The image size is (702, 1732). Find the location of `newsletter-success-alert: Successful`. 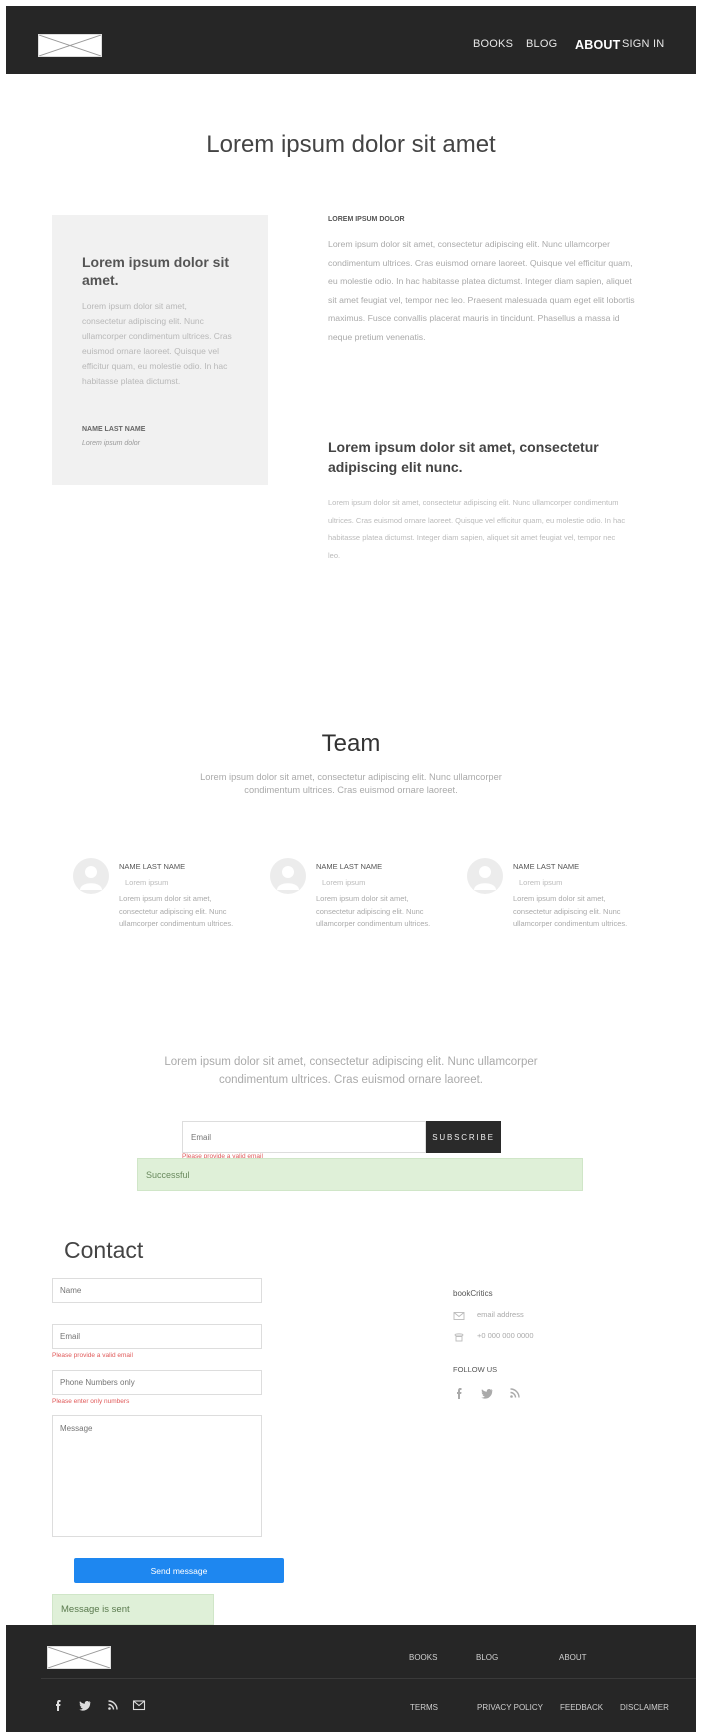

newsletter-success-alert: Successful is located at coordinates (360, 1174).